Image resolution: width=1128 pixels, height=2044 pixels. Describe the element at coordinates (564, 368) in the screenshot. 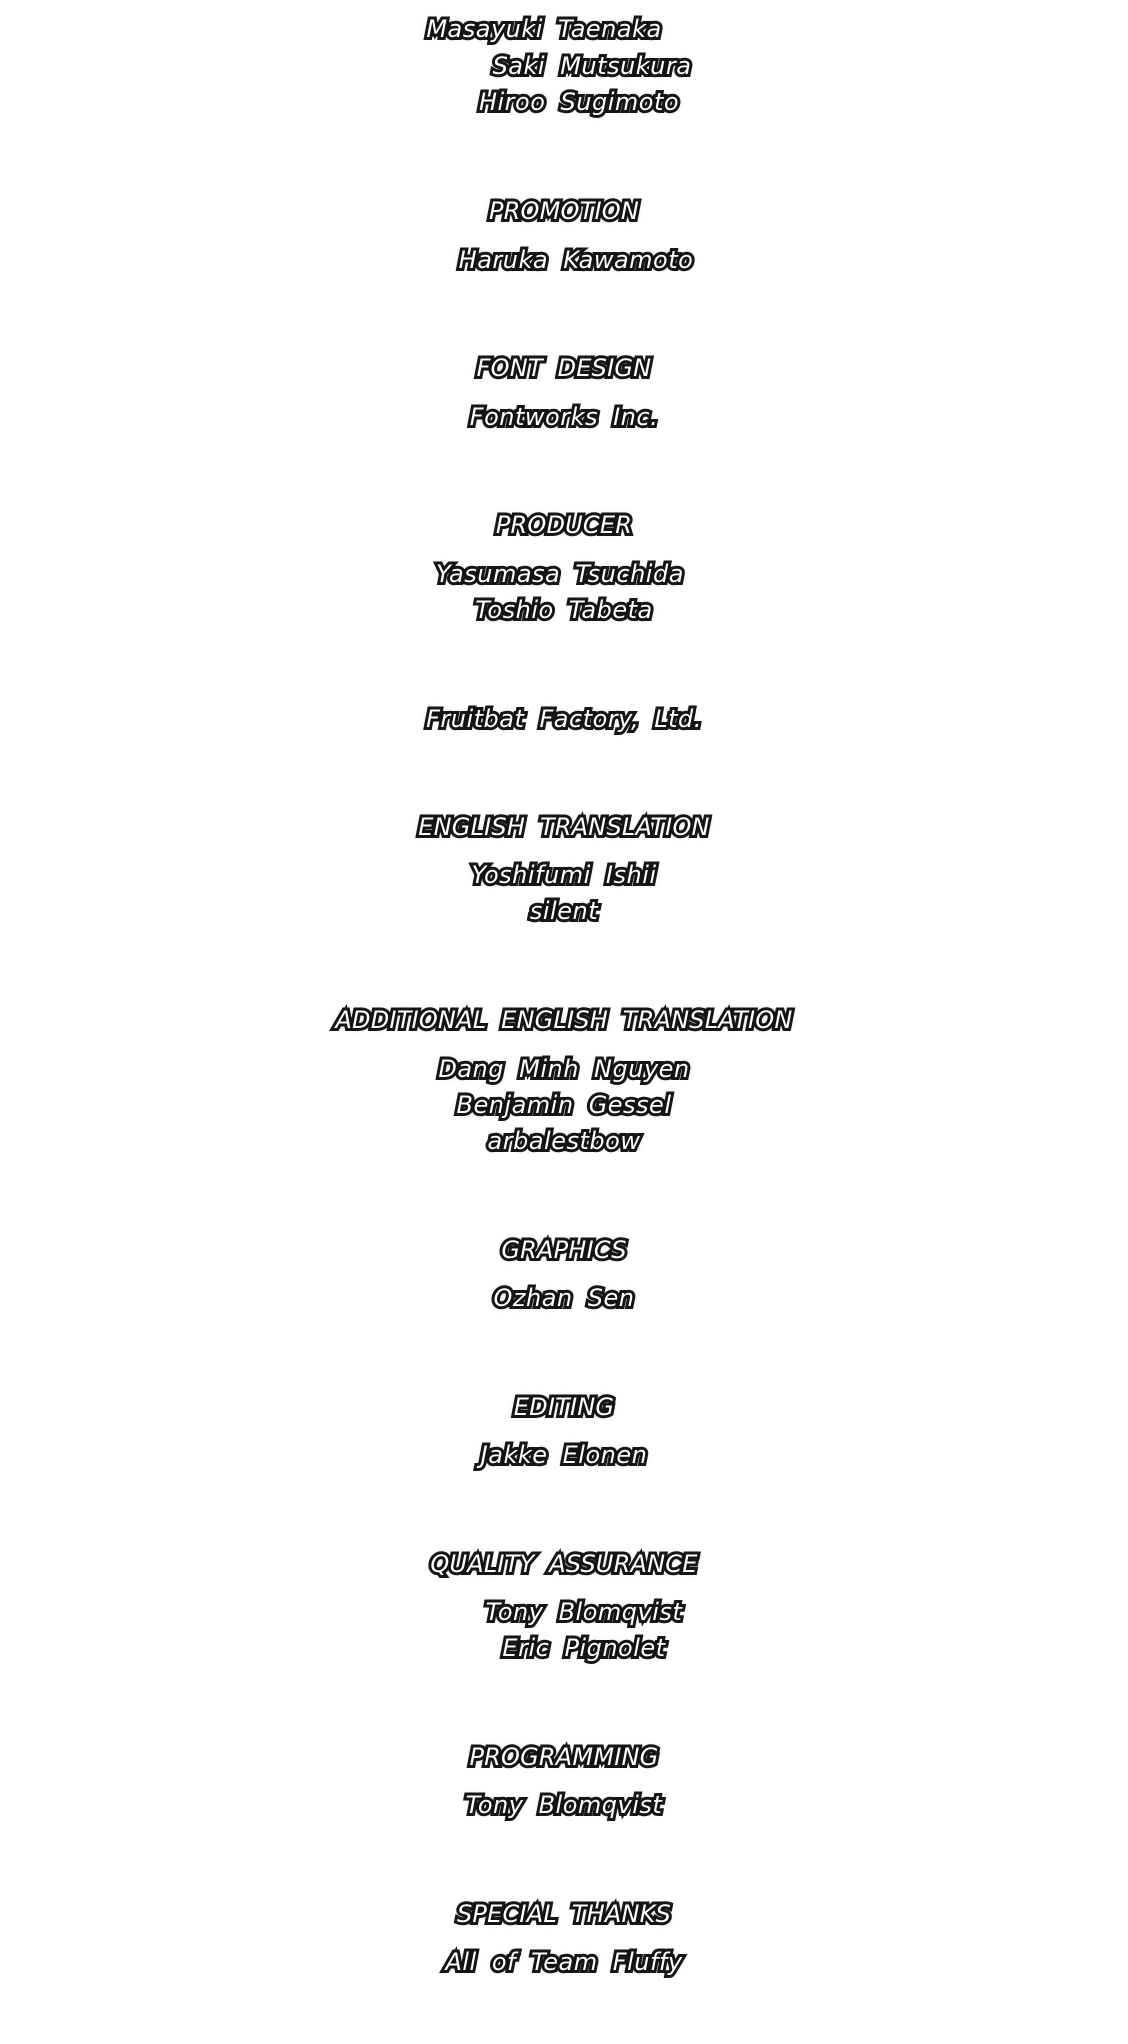

I see `credit-heading-font-design: FONT DESIGN` at that location.